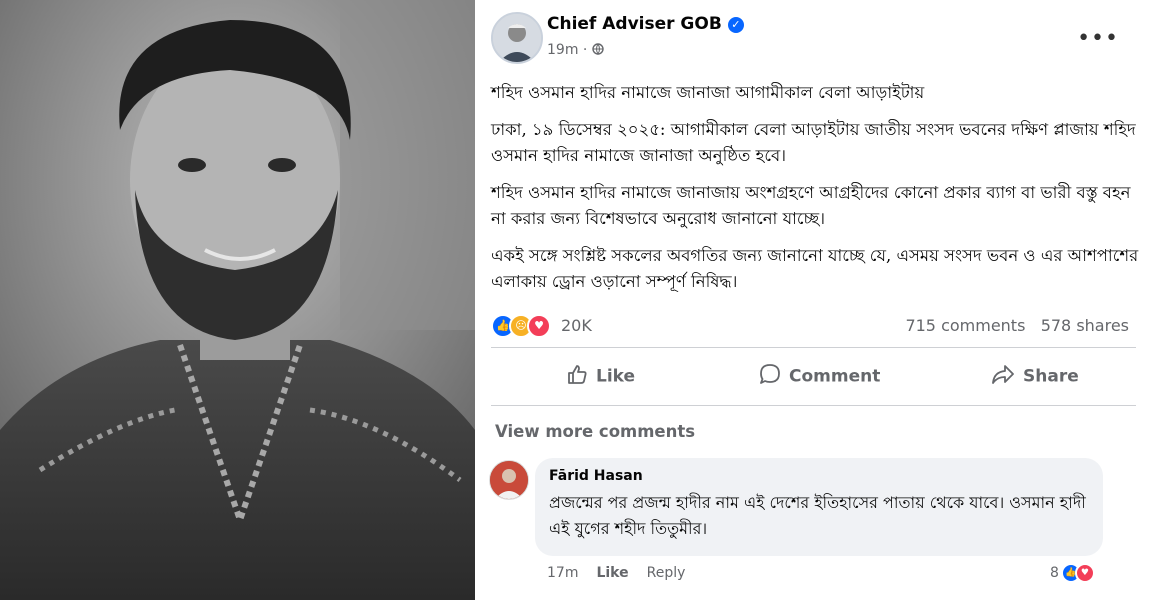 The image size is (1150, 600). What do you see at coordinates (835, 376) in the screenshot?
I see `comment-label: Comment` at bounding box center [835, 376].